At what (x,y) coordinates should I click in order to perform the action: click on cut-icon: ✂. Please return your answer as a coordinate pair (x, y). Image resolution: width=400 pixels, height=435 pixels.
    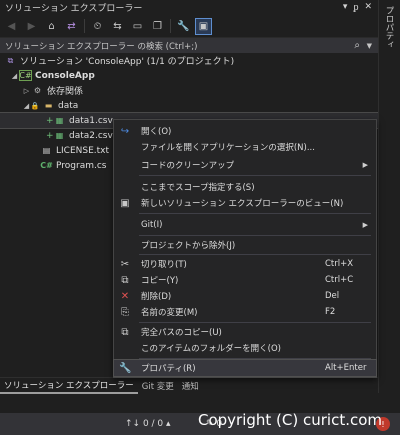
    Looking at the image, I should click on (125, 264).